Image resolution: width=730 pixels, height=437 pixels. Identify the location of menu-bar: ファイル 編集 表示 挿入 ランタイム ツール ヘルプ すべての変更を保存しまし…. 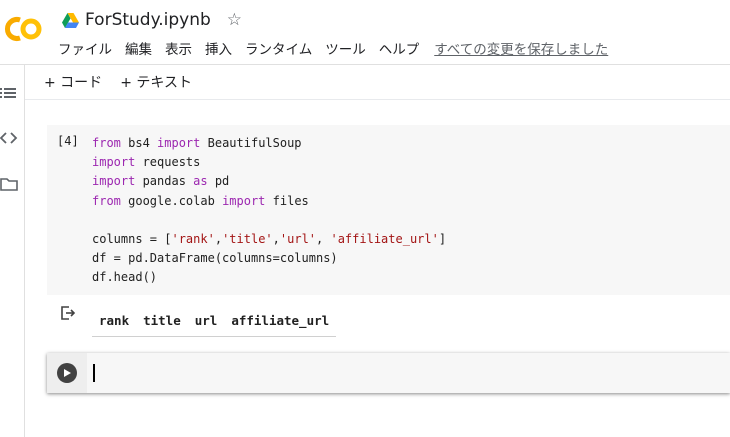
(339, 48).